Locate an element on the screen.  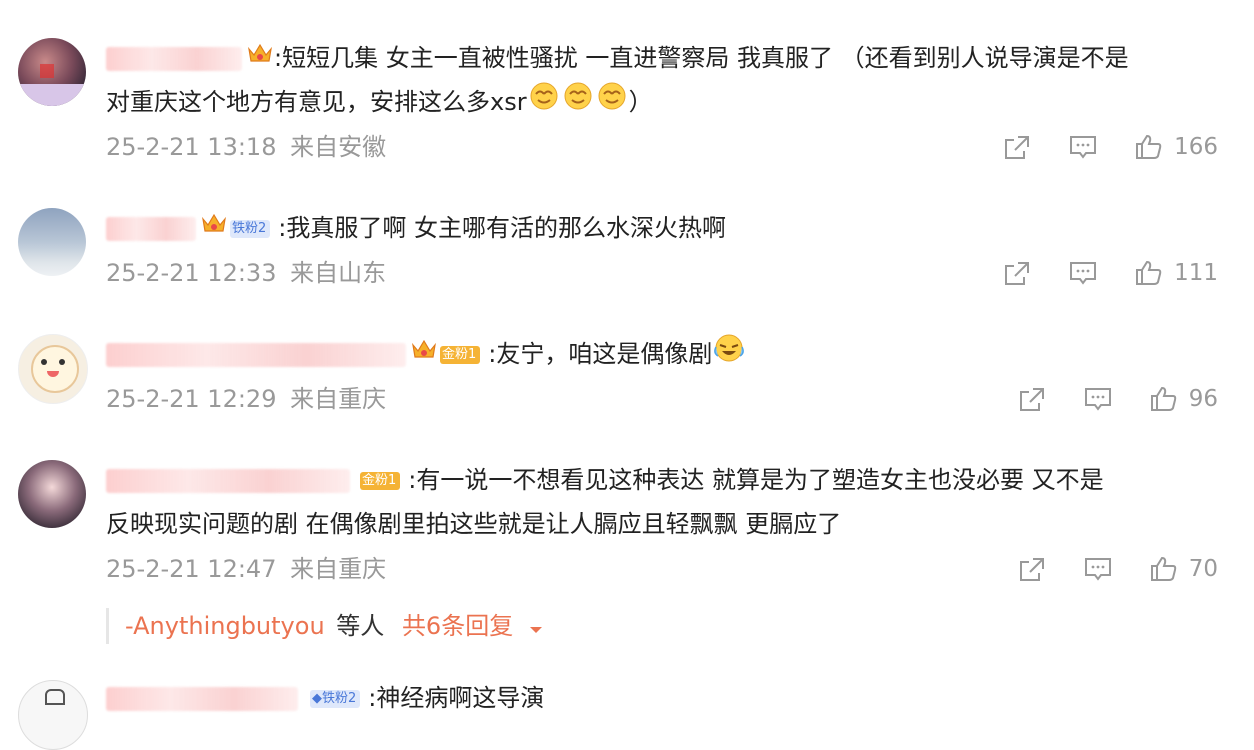
like-button: 96 is located at coordinates (1183, 399).